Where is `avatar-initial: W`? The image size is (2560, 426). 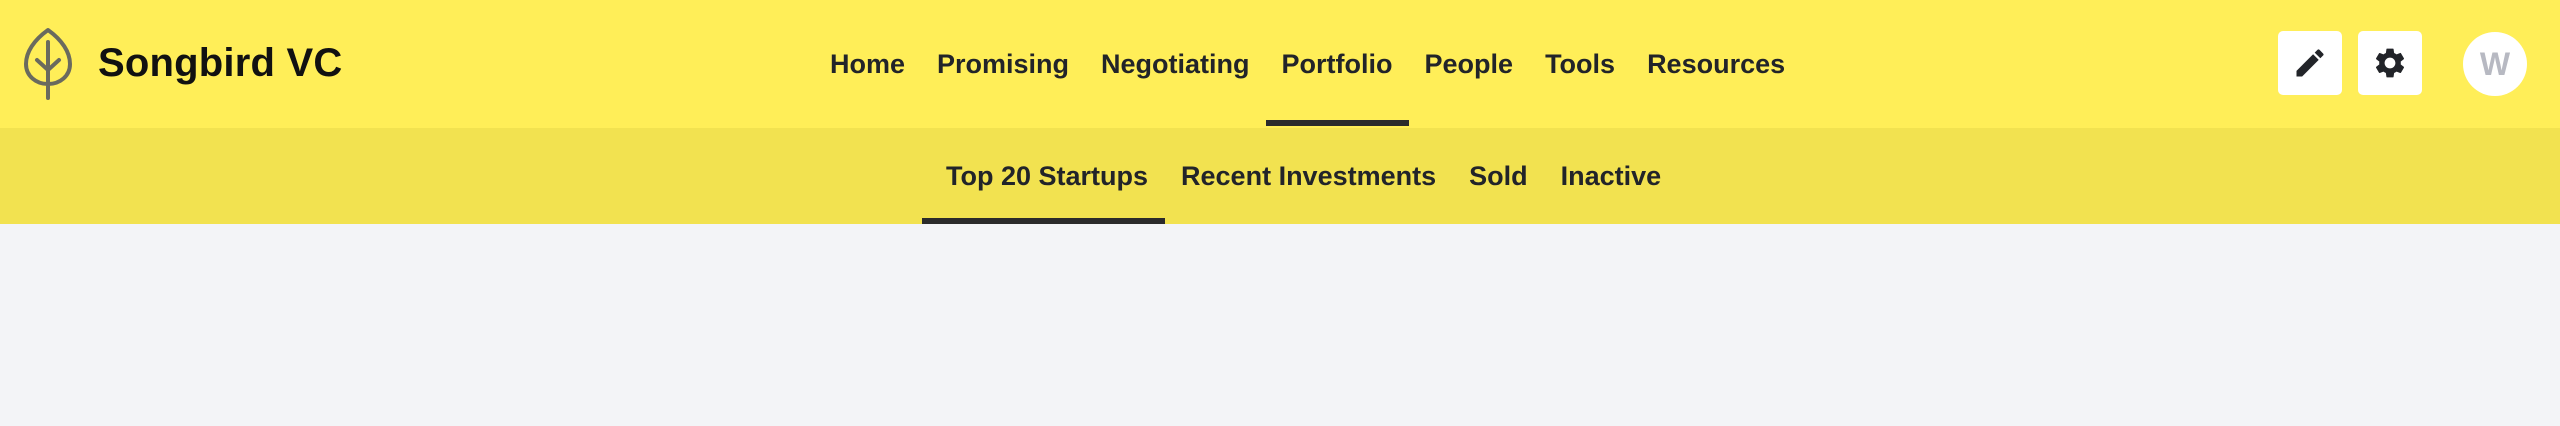
avatar-initial: W is located at coordinates (2495, 63).